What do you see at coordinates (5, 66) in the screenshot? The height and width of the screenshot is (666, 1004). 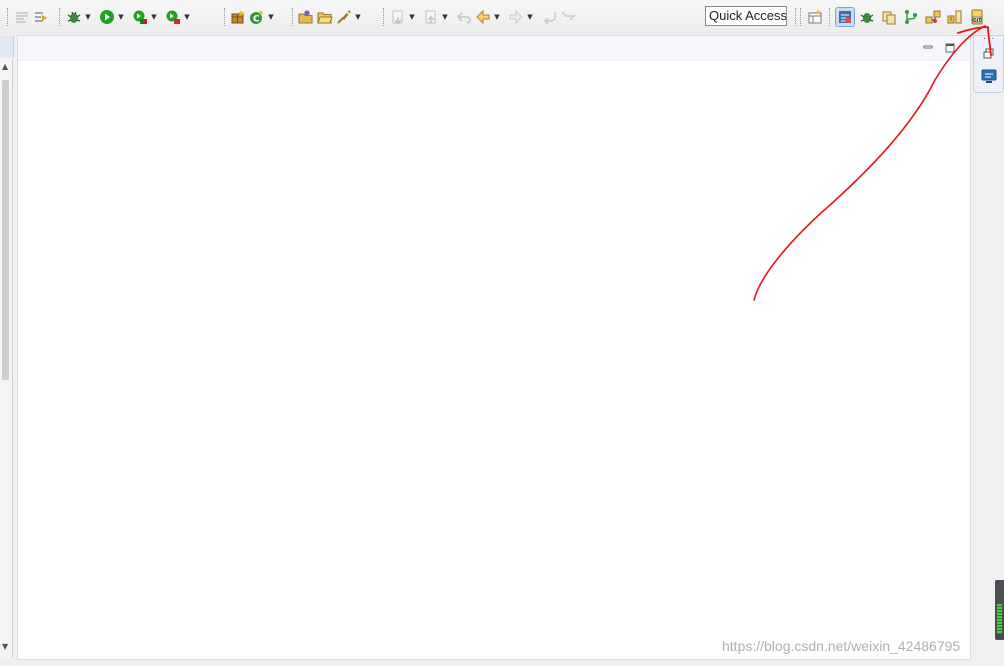 I see `scroll-up-arrow-icon: ▲` at bounding box center [5, 66].